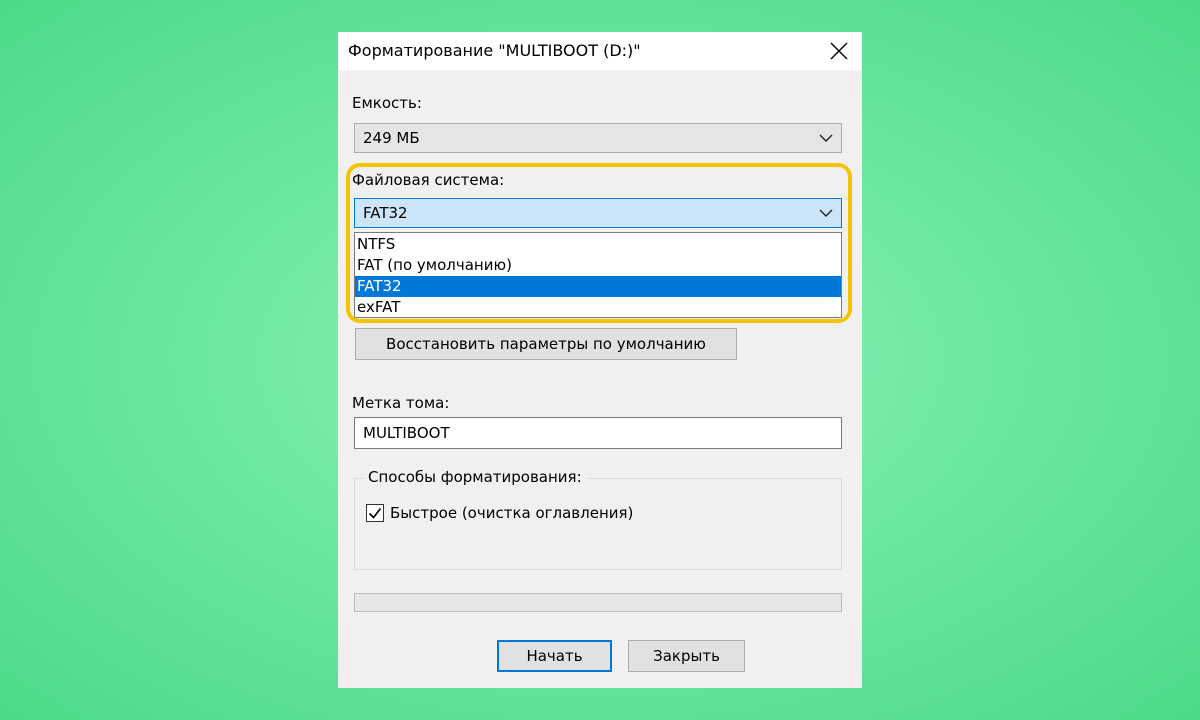  I want to click on close-window-button, so click(839, 51).